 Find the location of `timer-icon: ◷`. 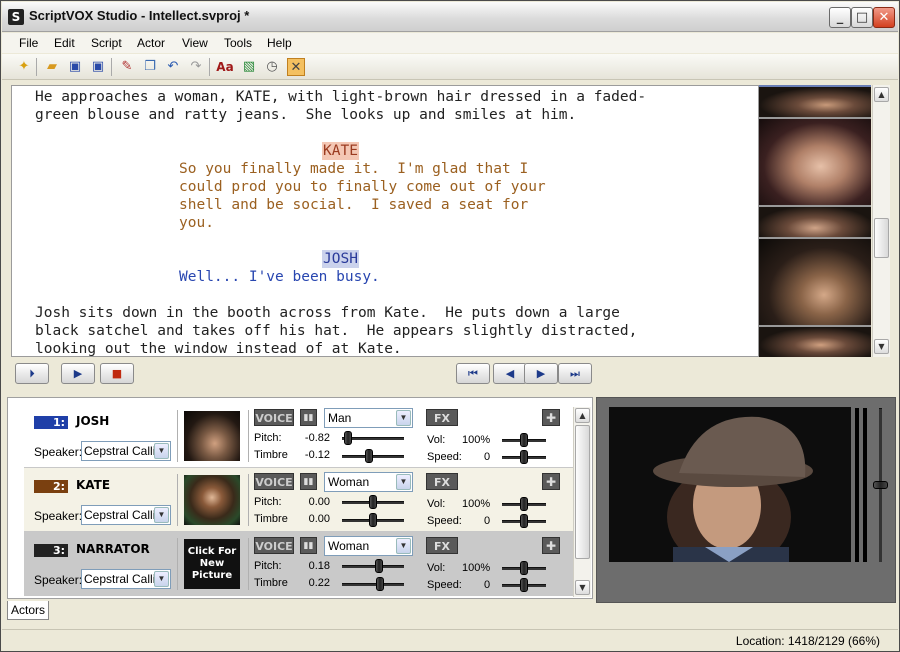

timer-icon: ◷ is located at coordinates (272, 67).